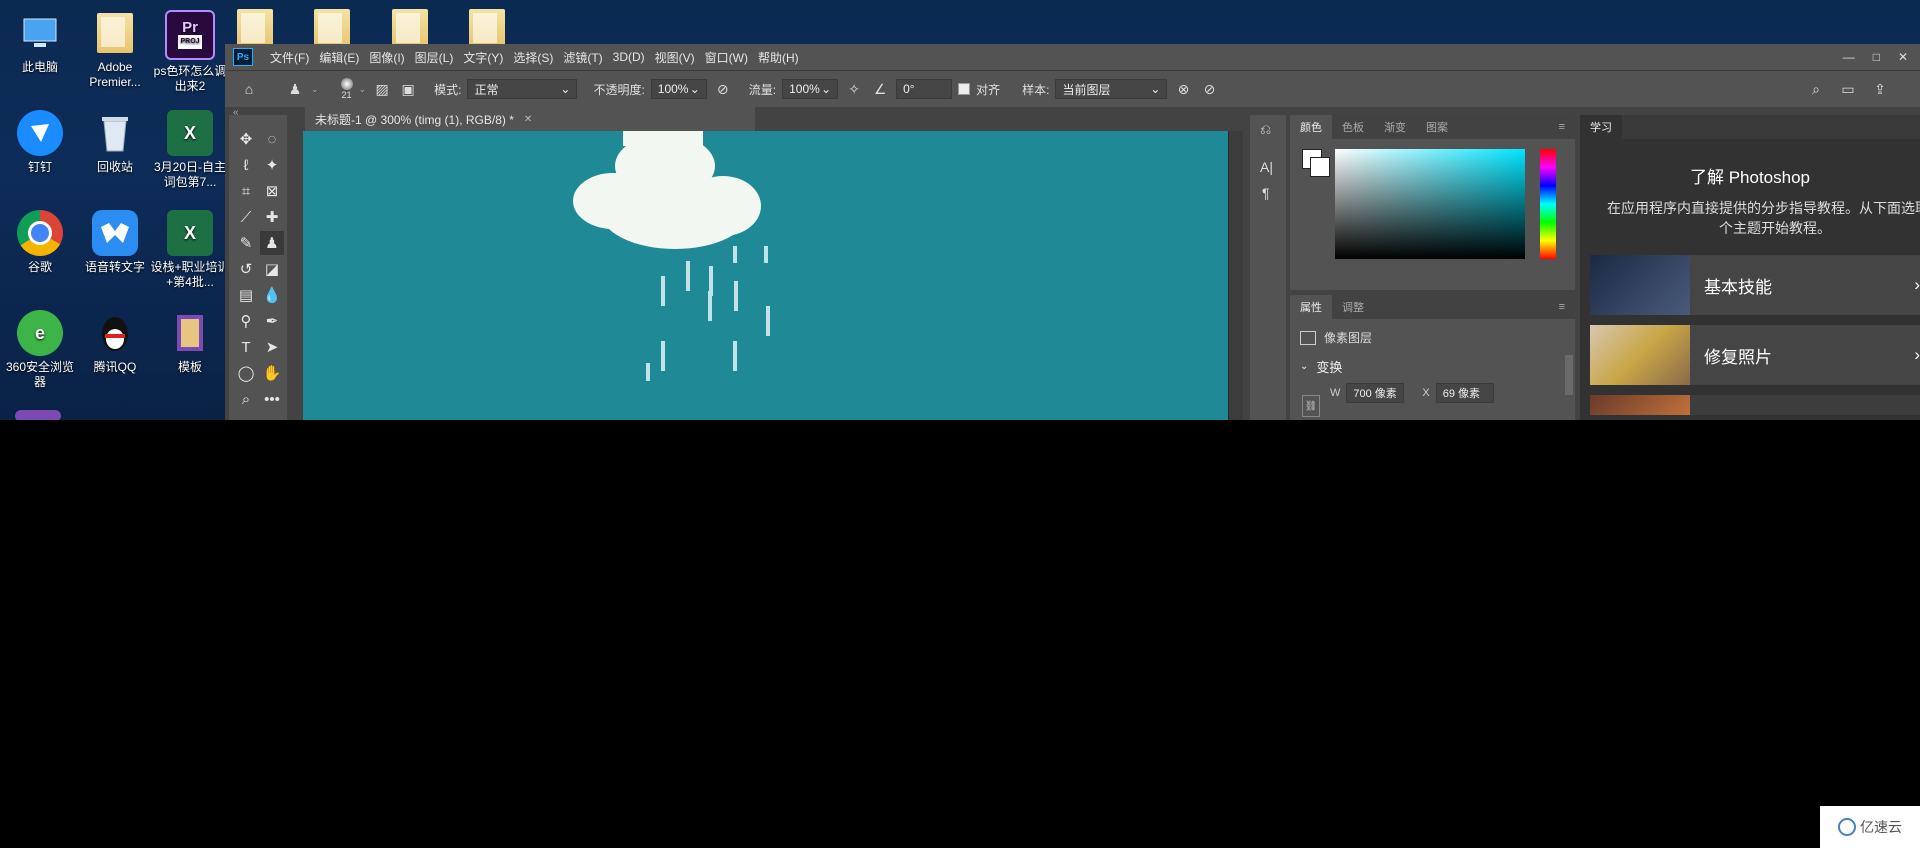 The height and width of the screenshot is (848, 1920). Describe the element at coordinates (40, 333) in the screenshot. I see `browser-360-icon: e` at that location.